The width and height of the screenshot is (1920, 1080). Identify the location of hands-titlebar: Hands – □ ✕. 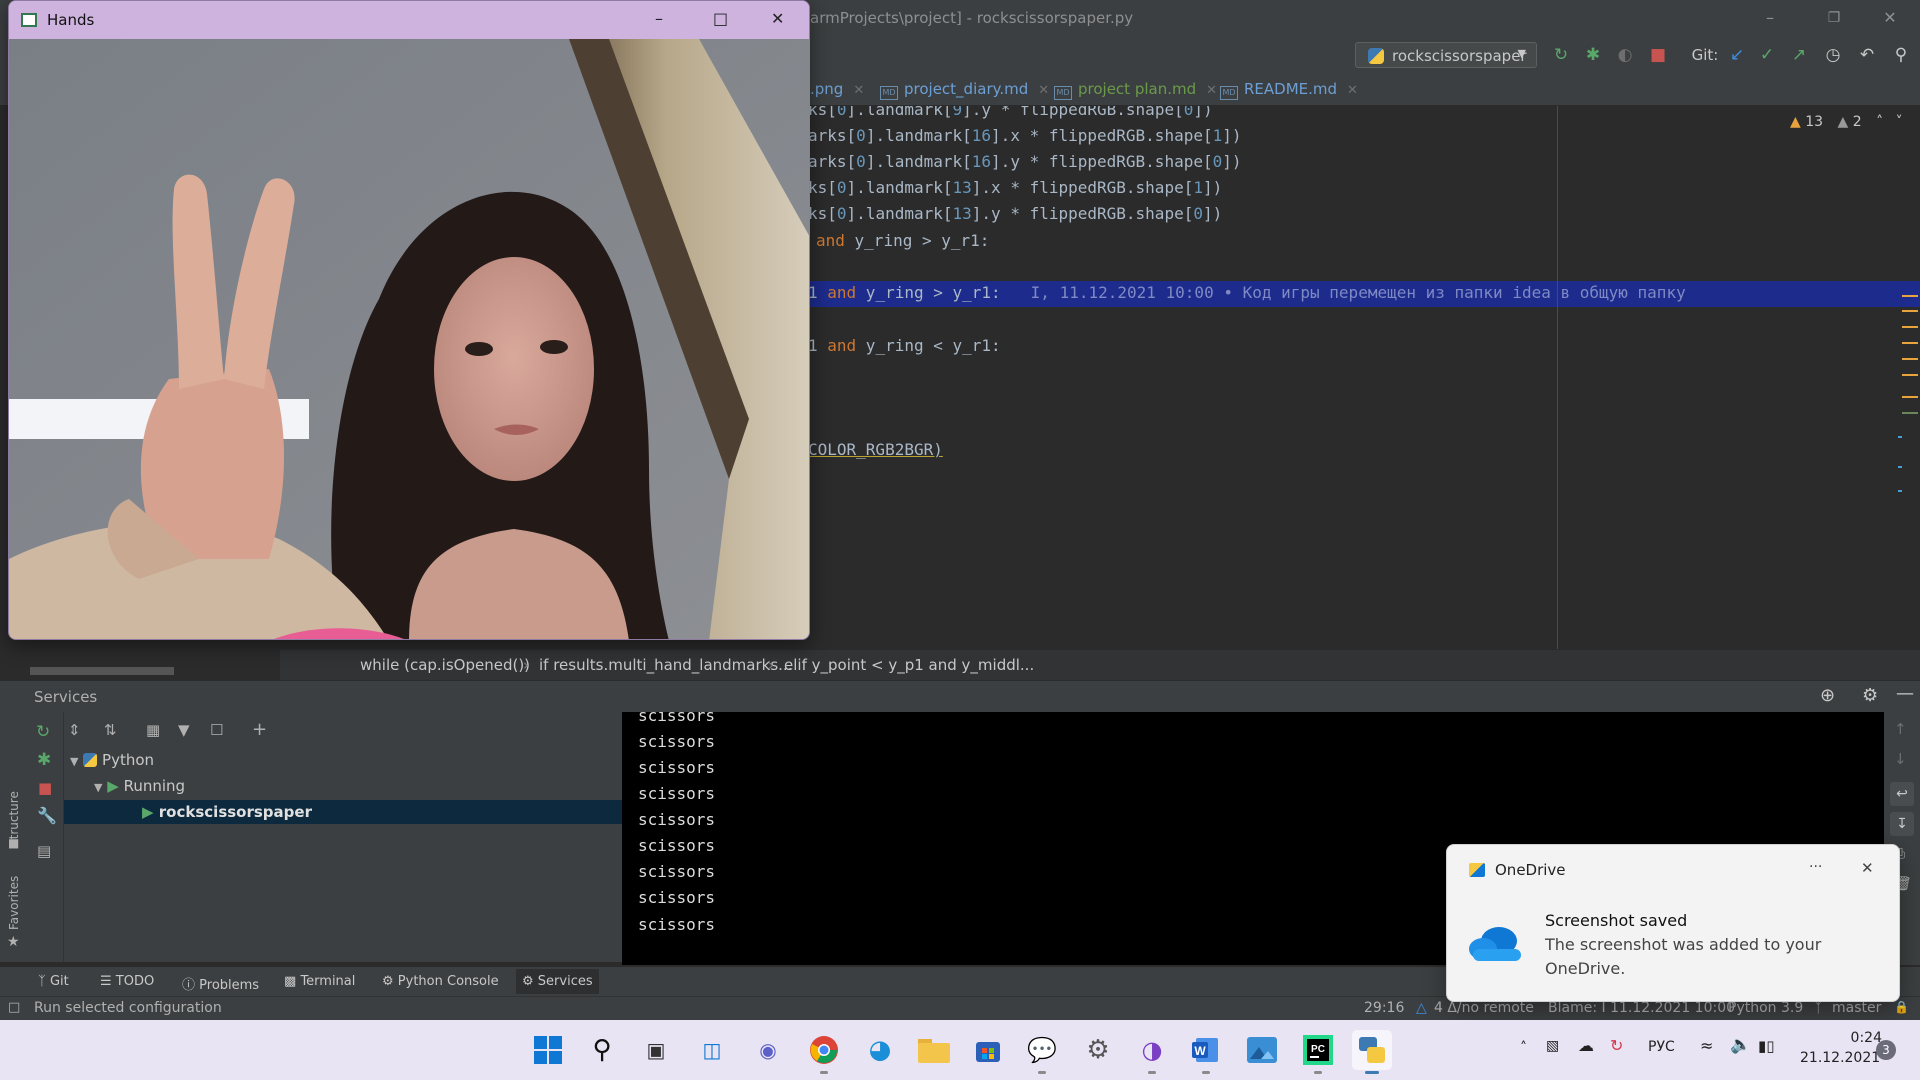
(409, 20).